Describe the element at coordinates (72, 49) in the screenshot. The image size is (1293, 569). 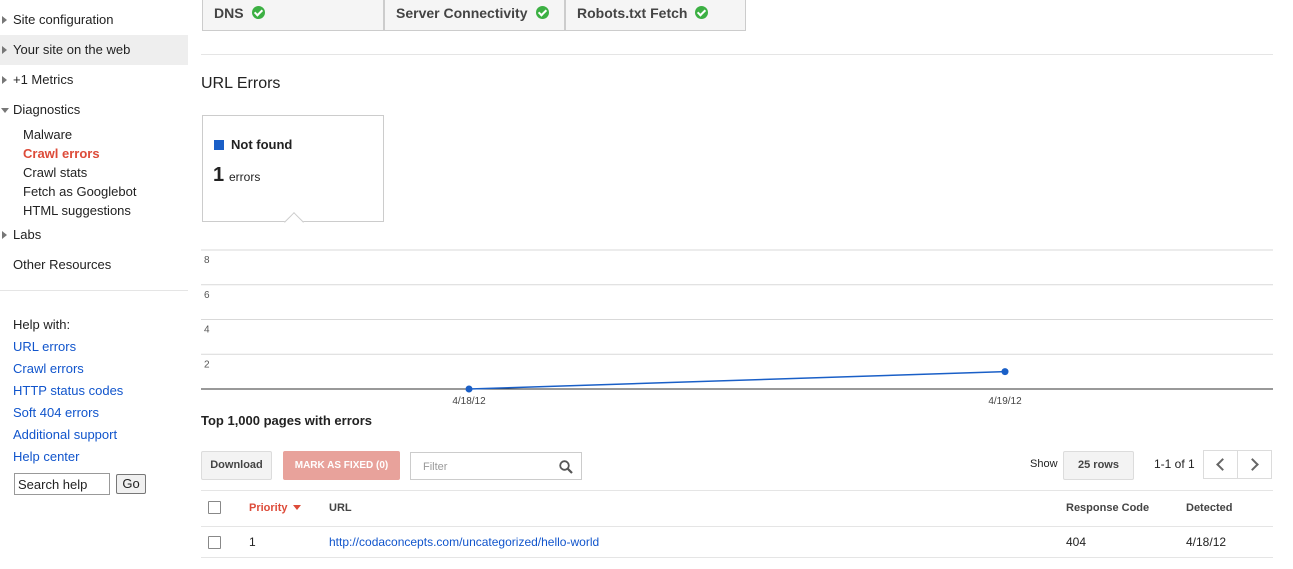
I see `nav-label: Your site on the web` at that location.